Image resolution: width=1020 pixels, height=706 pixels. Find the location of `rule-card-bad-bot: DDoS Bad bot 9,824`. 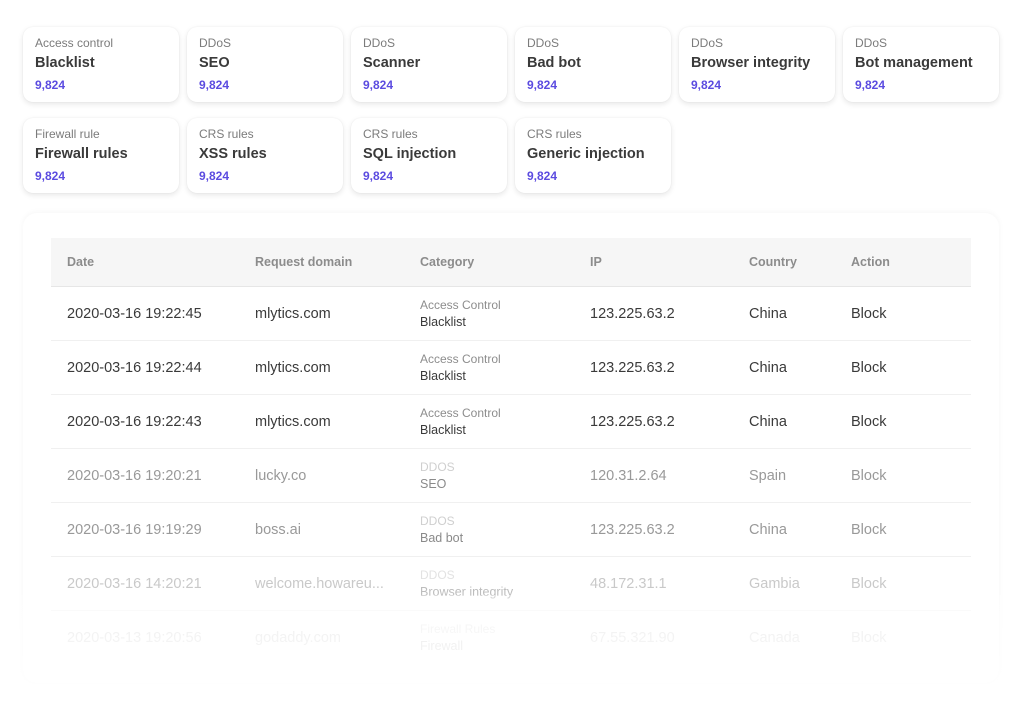

rule-card-bad-bot: DDoS Bad bot 9,824 is located at coordinates (593, 64).